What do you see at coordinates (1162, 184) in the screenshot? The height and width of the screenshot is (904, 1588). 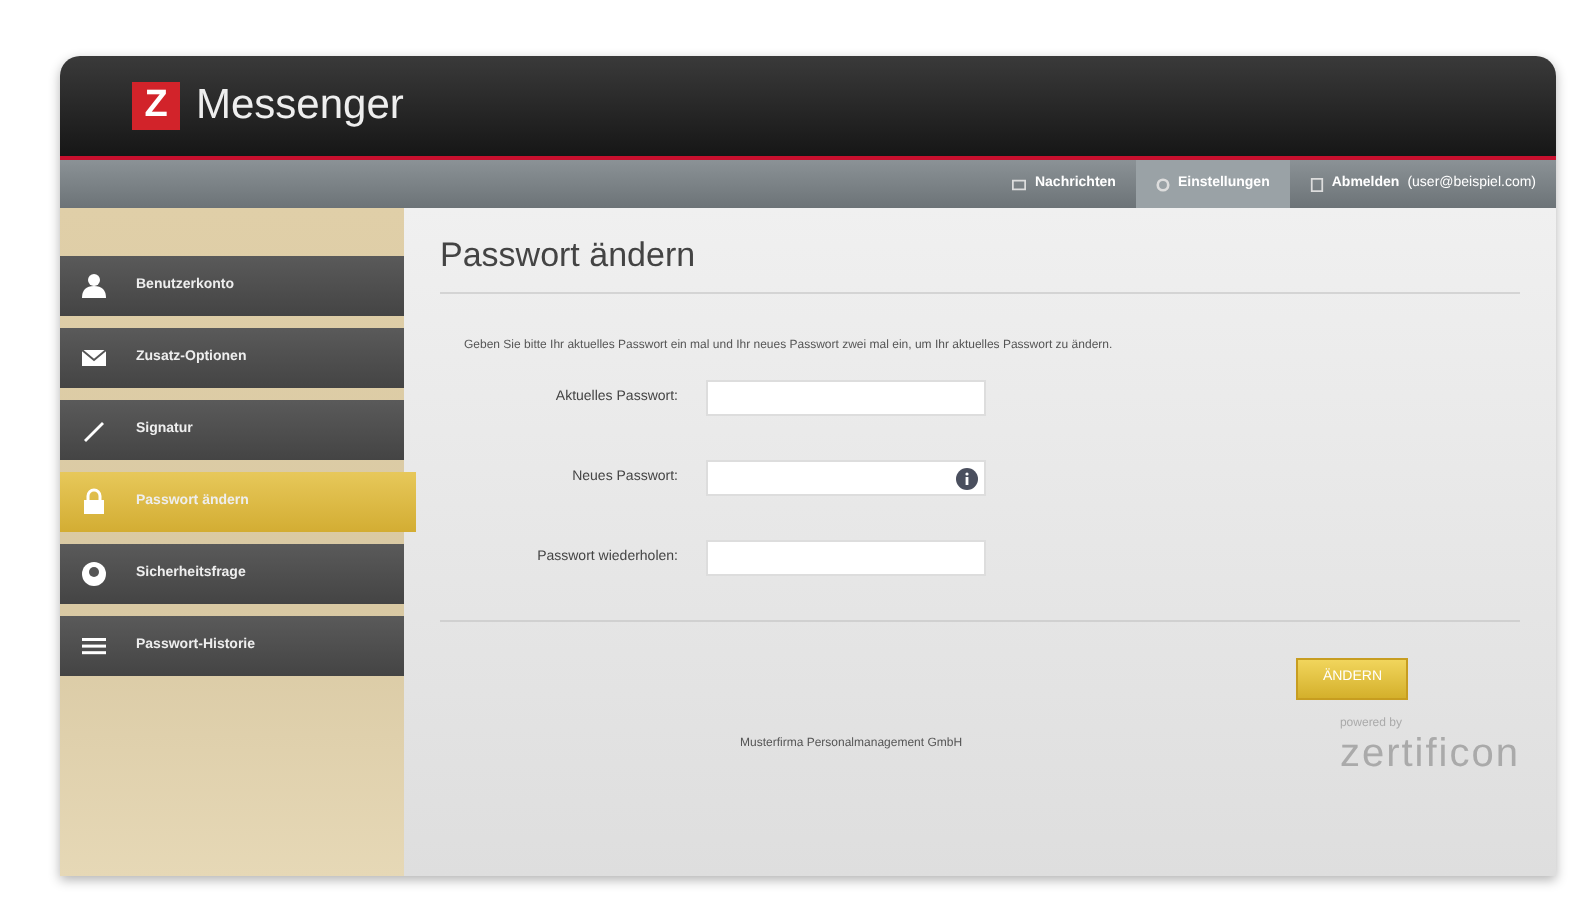 I see `gear-icon` at bounding box center [1162, 184].